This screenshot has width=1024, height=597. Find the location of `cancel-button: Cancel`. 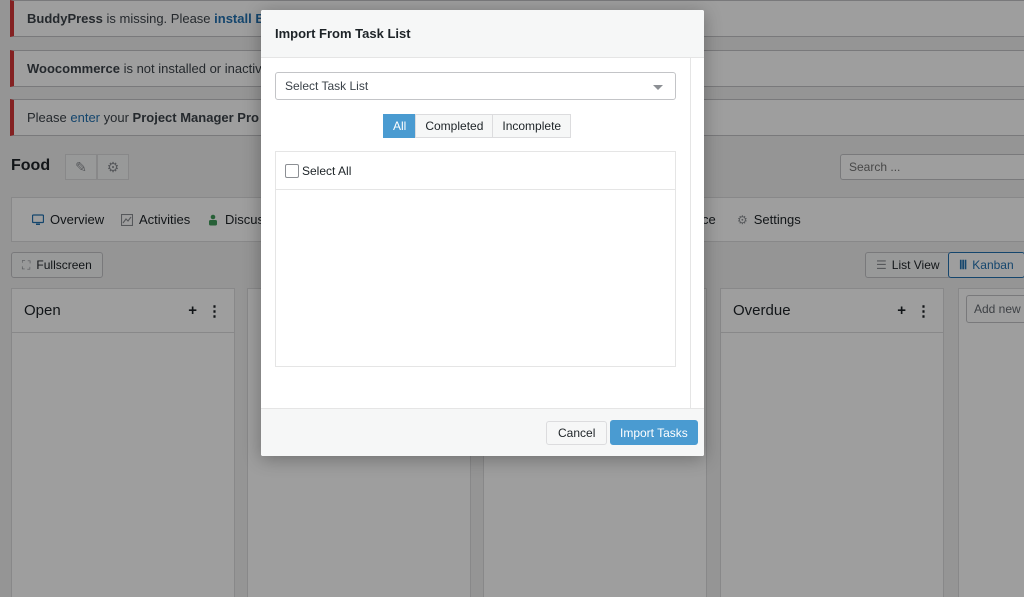

cancel-button: Cancel is located at coordinates (577, 433).